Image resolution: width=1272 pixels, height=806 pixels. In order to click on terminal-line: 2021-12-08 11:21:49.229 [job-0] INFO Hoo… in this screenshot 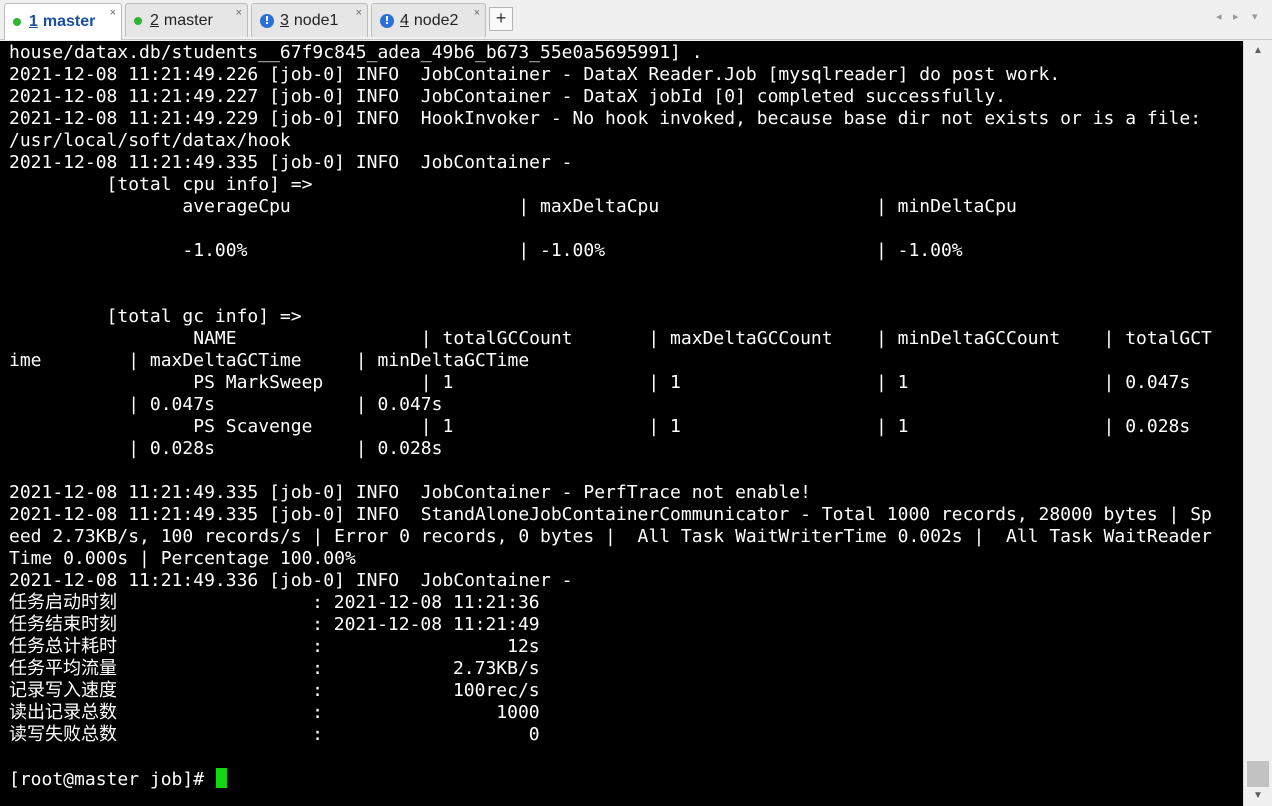, I will do `click(605, 118)`.